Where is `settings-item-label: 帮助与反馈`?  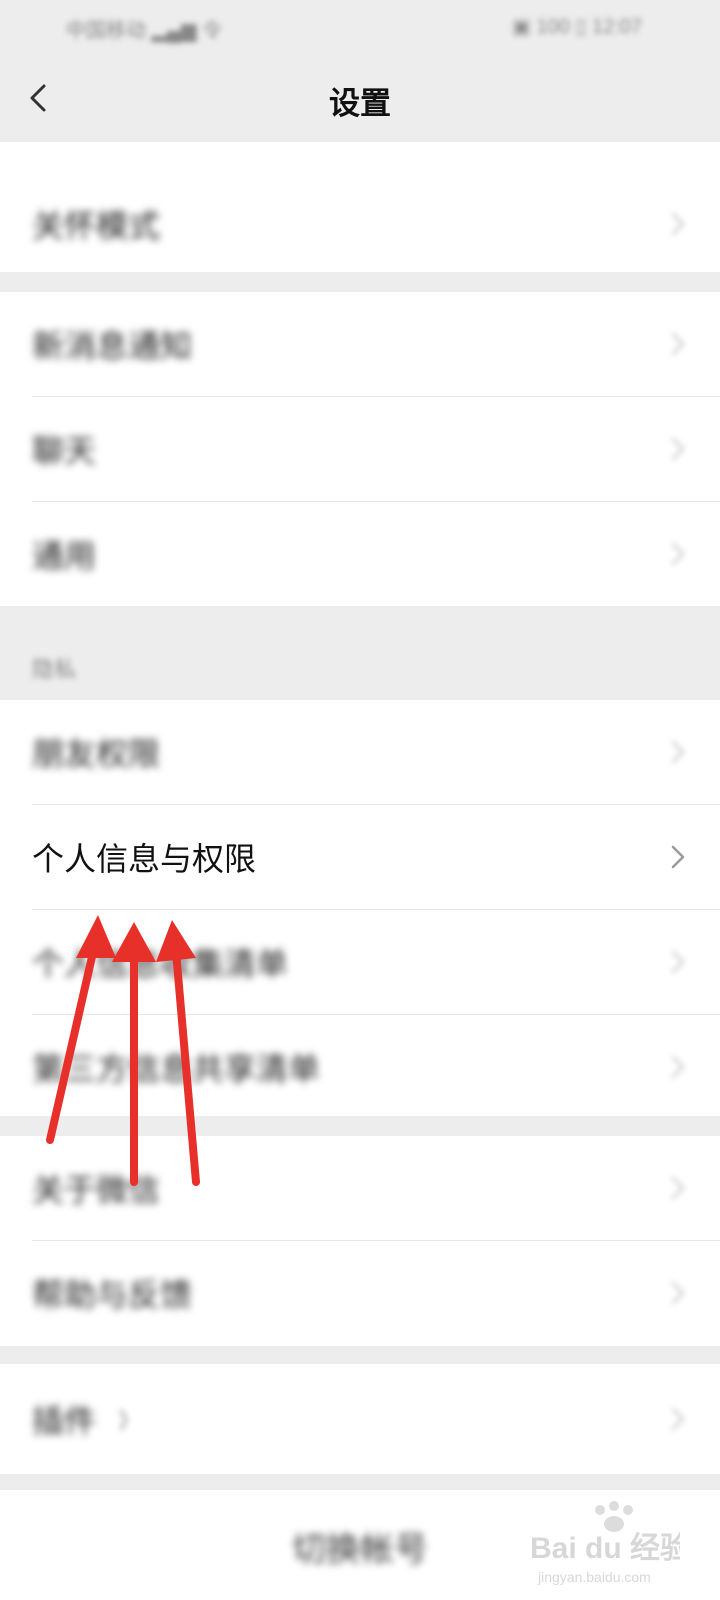 settings-item-label: 帮助与反馈 is located at coordinates (112, 1295).